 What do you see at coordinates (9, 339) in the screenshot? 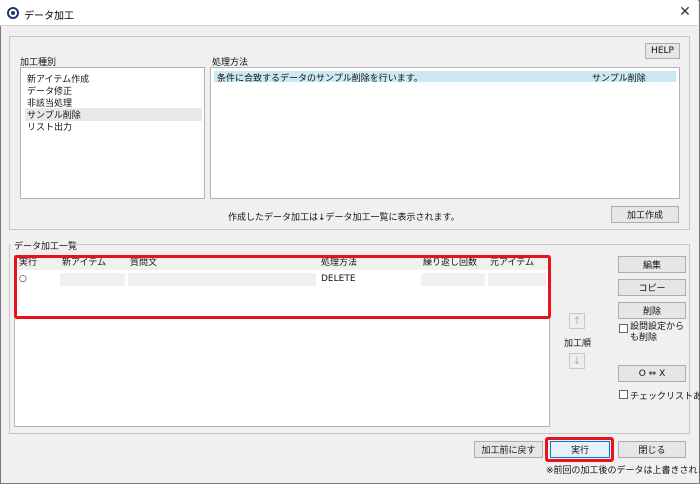
I see `section-left-border` at bounding box center [9, 339].